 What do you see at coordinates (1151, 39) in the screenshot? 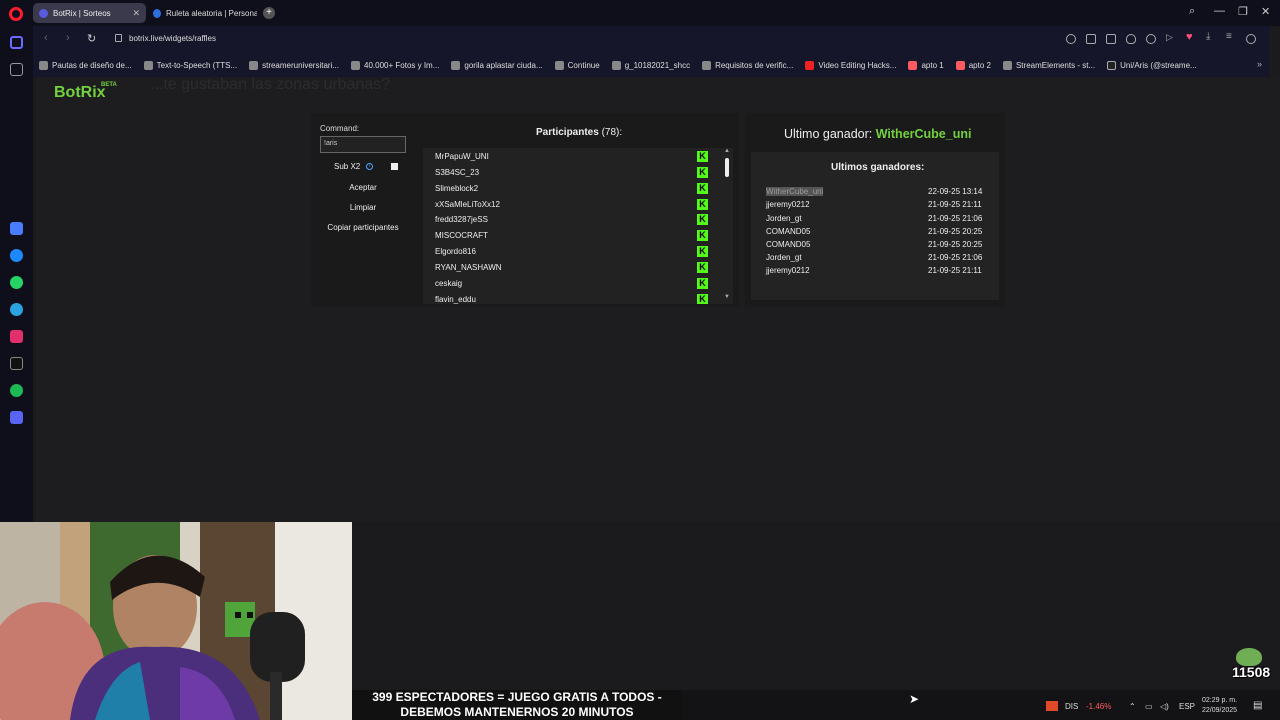
I see `vpn-icon` at bounding box center [1151, 39].